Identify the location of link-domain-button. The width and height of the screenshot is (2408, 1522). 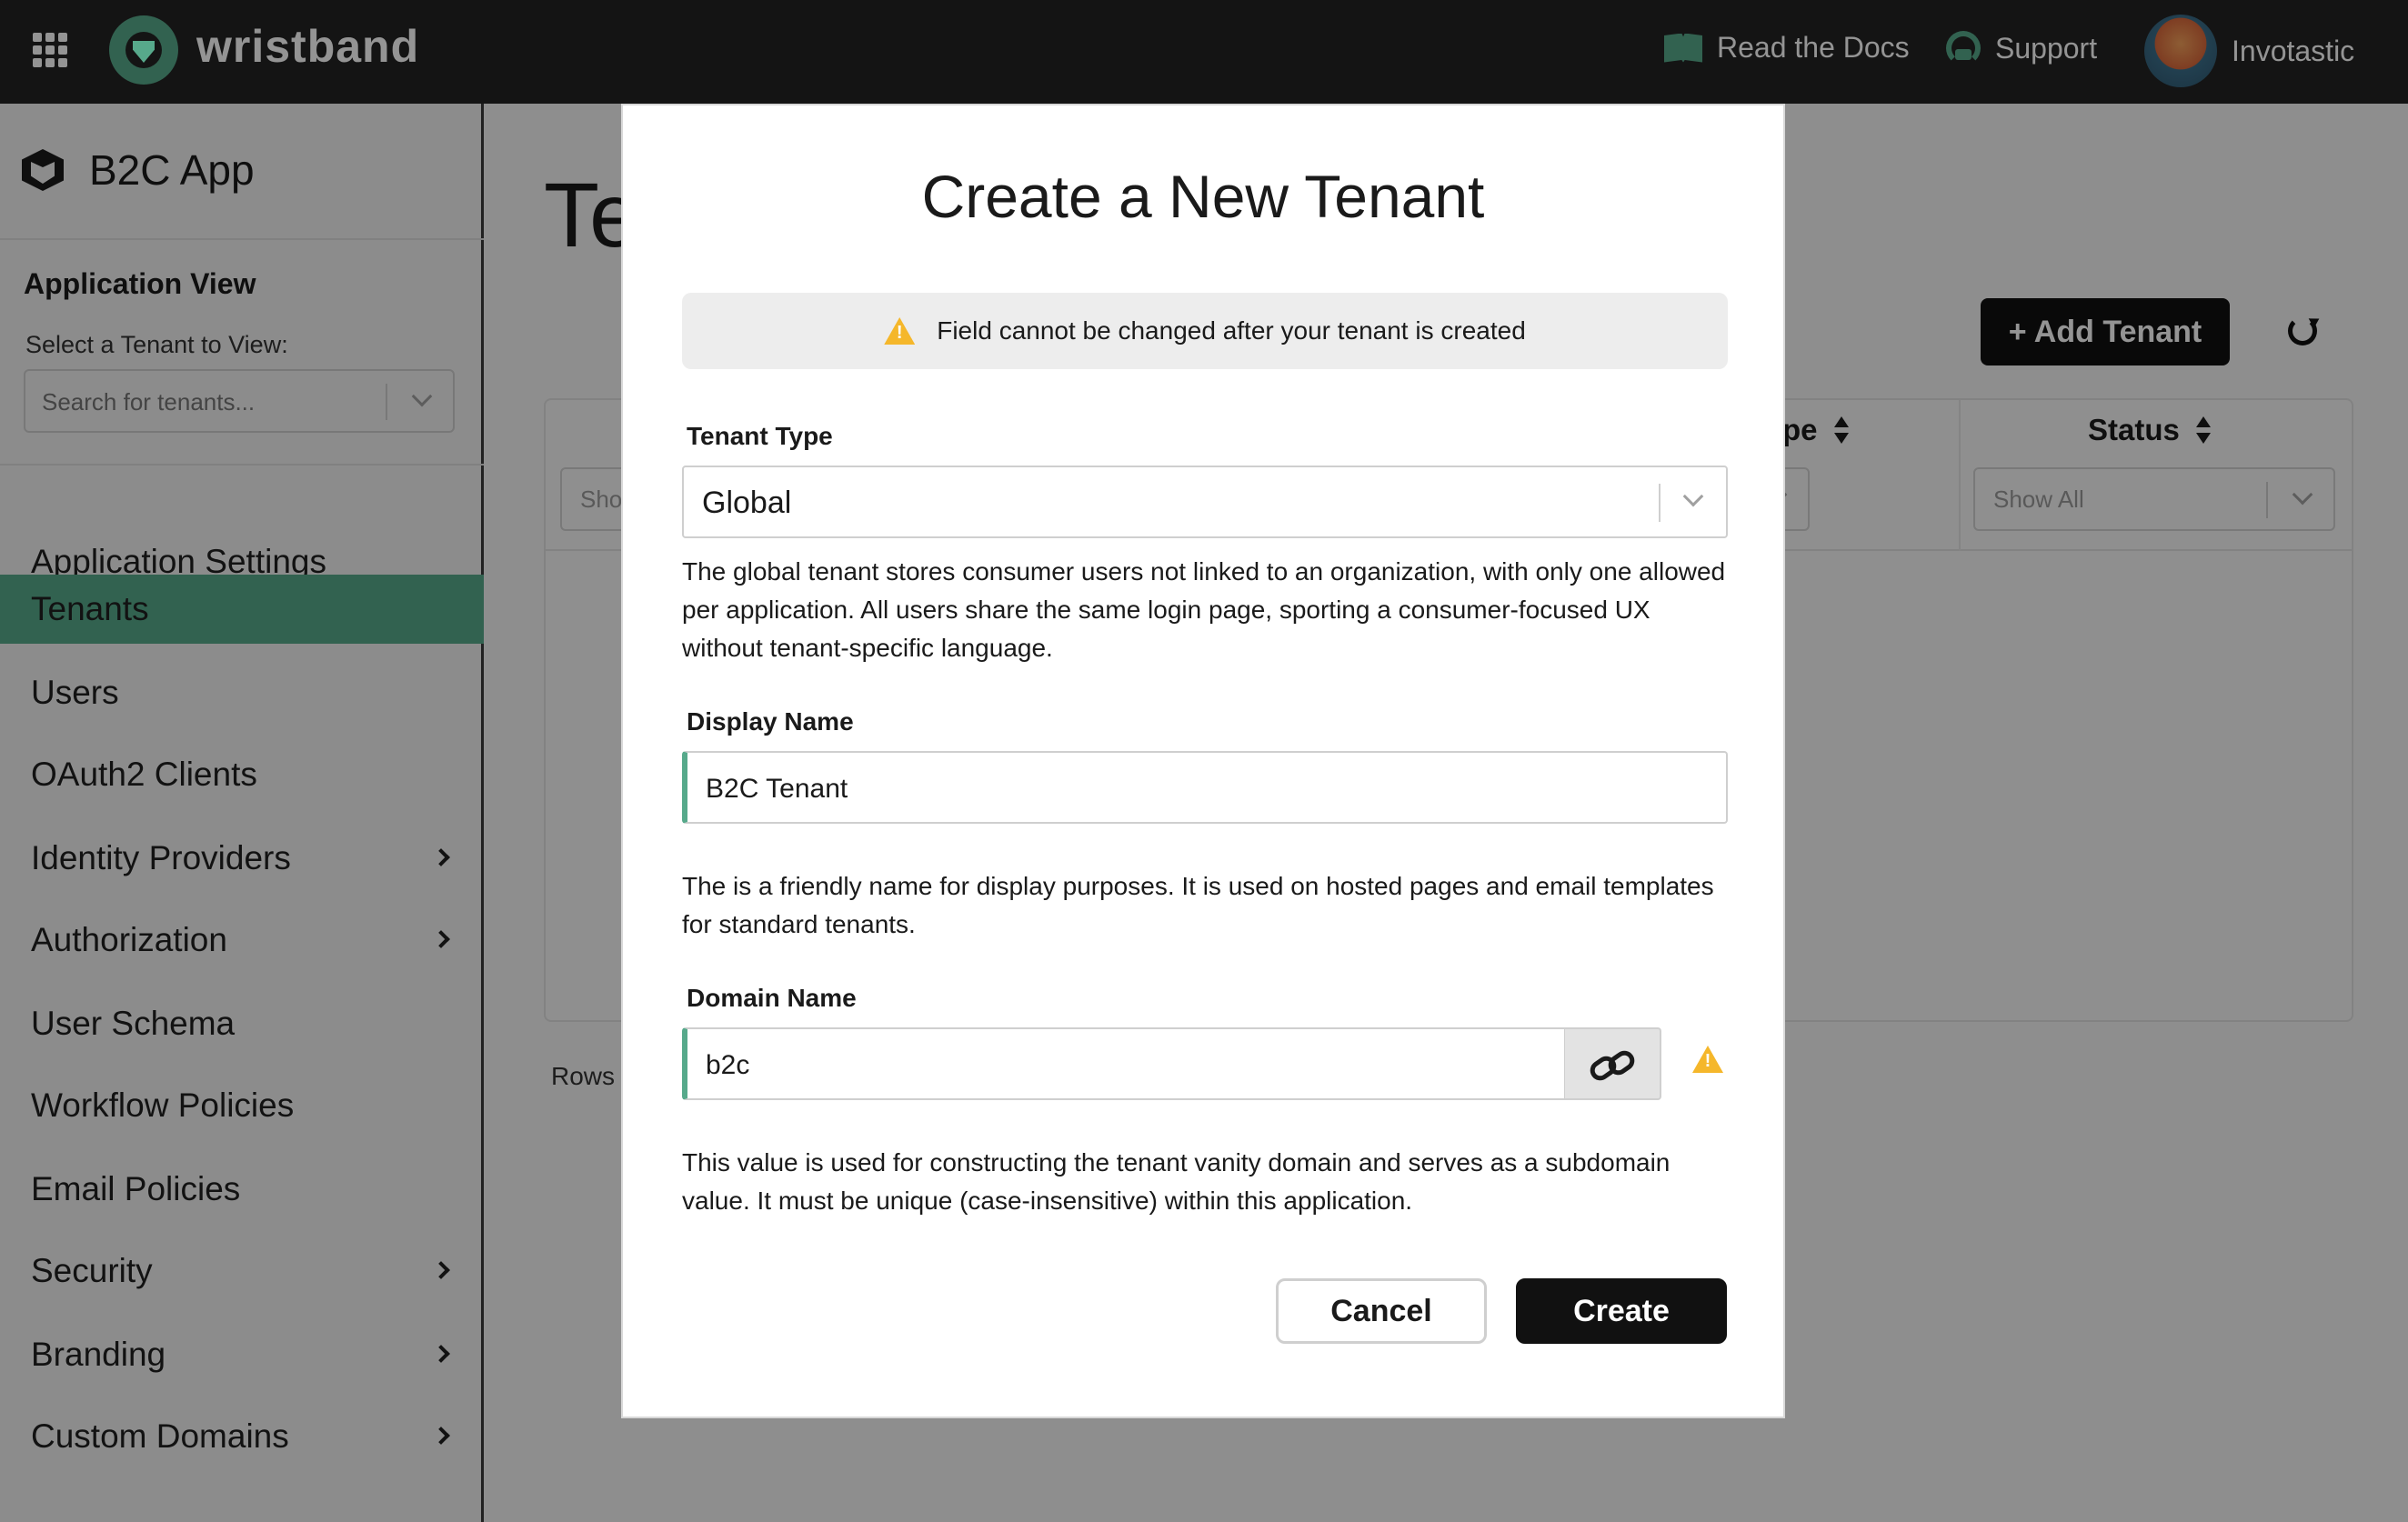
(1613, 1063).